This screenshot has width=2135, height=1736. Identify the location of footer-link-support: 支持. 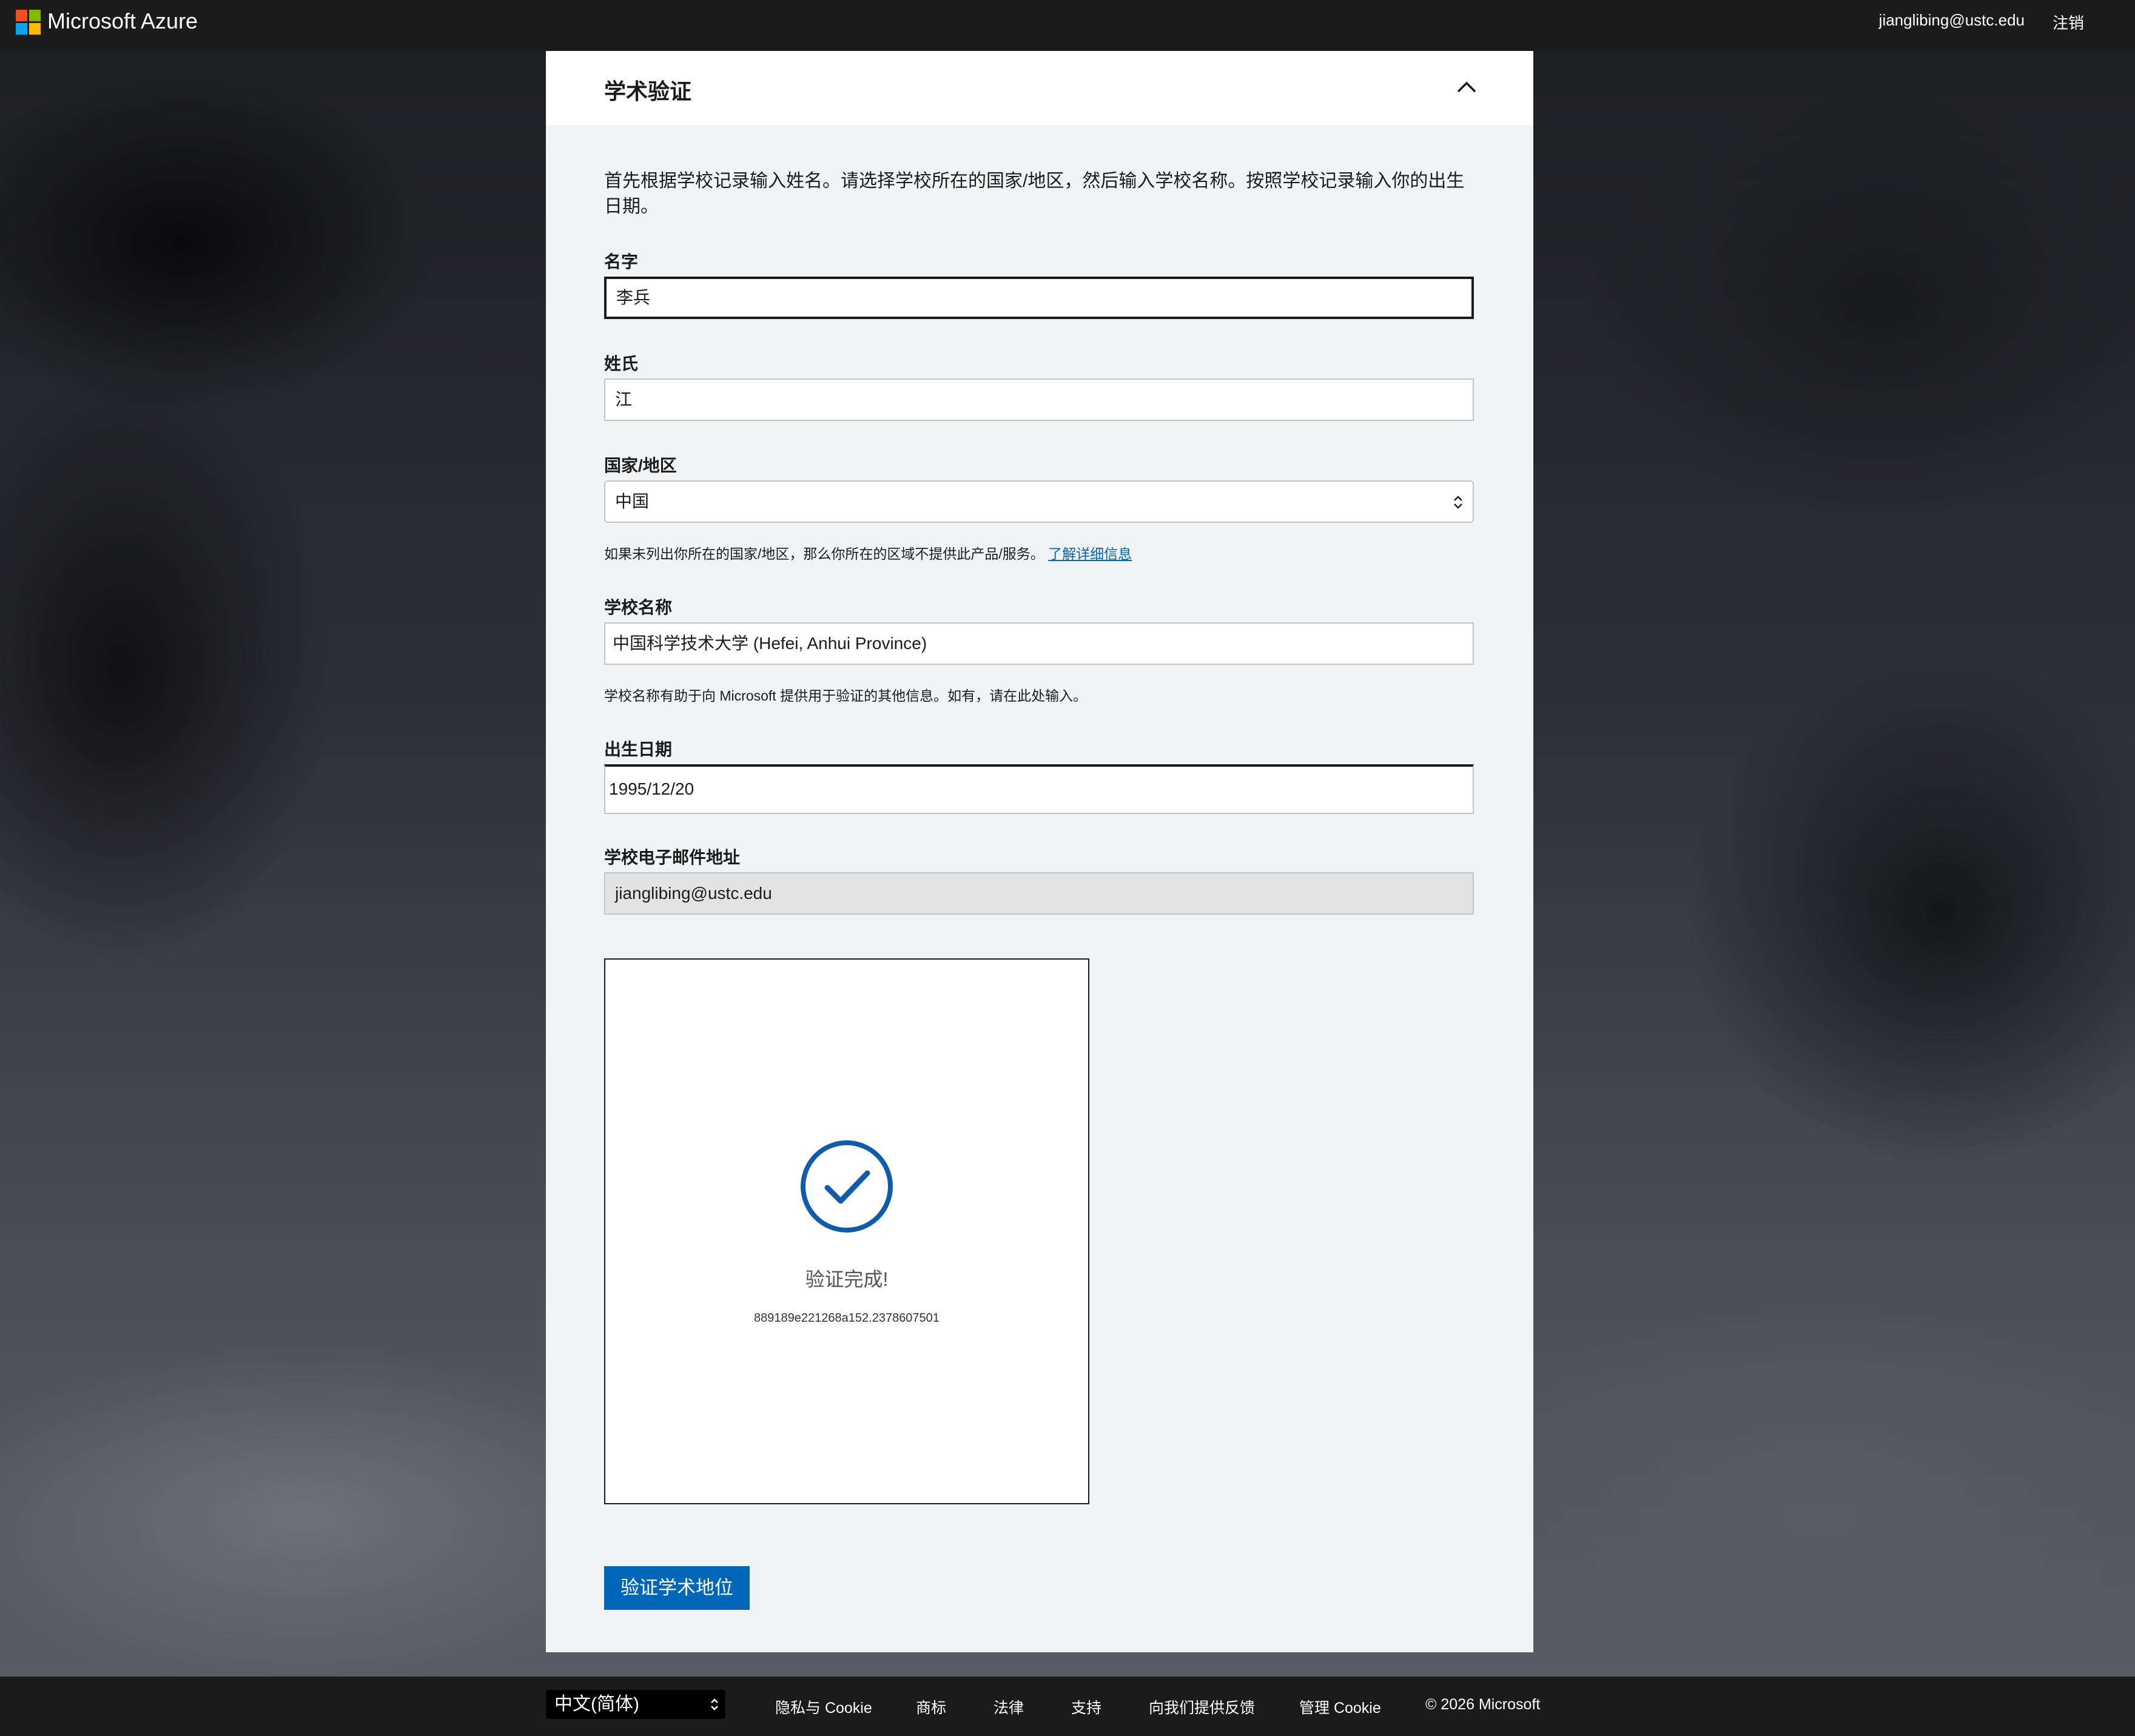
(1086, 1707).